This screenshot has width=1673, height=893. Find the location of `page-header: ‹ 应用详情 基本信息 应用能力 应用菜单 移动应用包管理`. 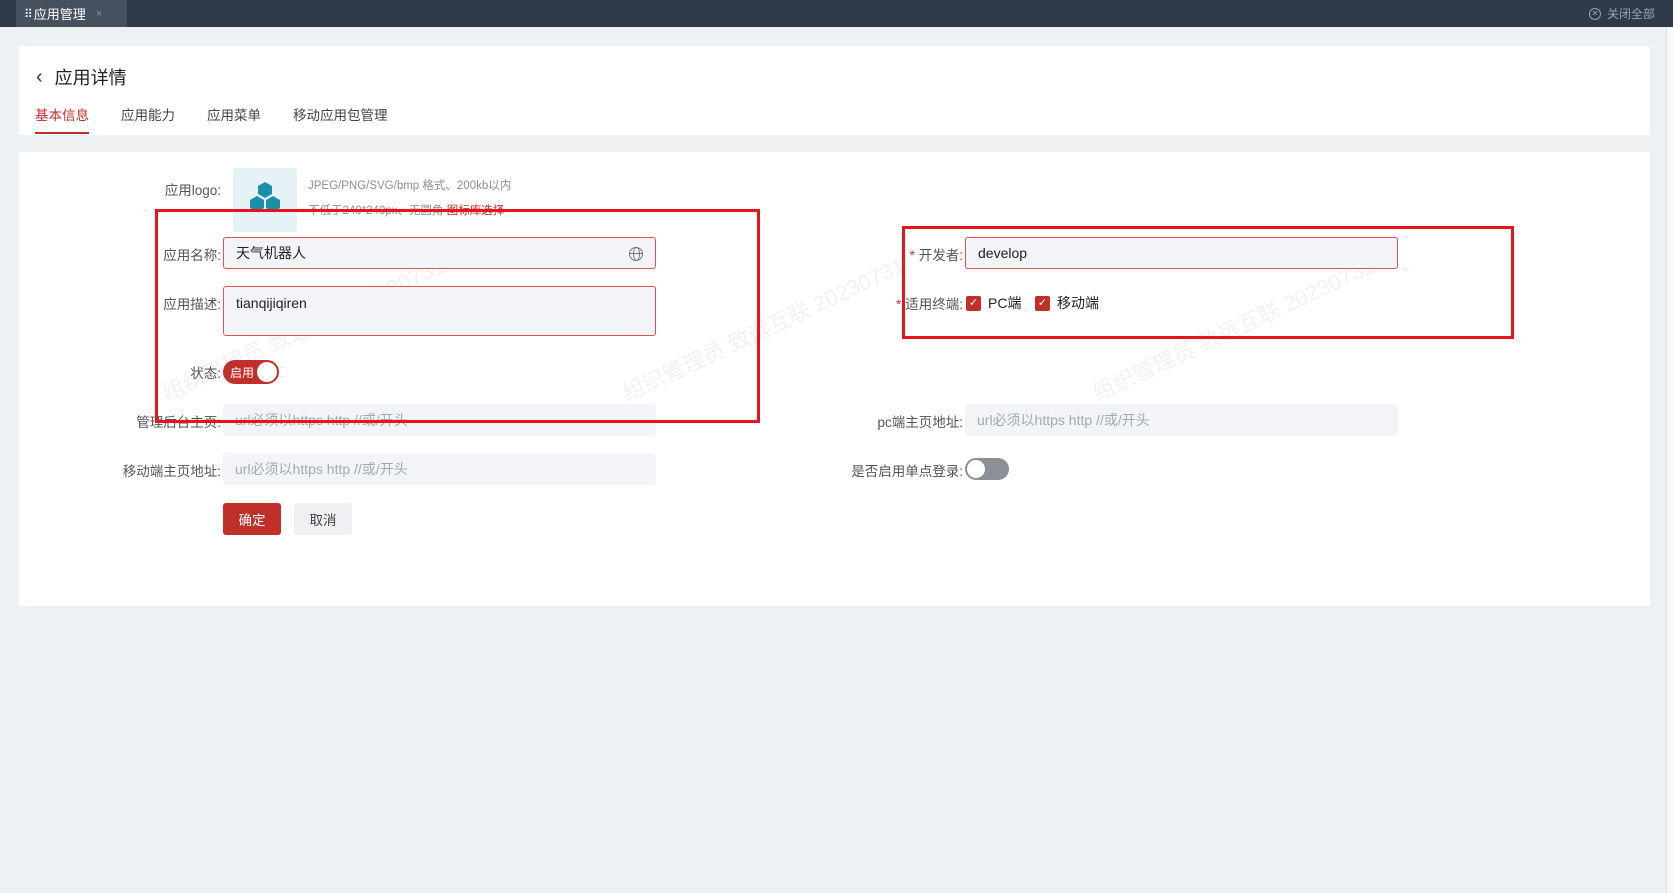

page-header: ‹ 应用详情 基本信息 应用能力 应用菜单 移动应用包管理 is located at coordinates (834, 90).